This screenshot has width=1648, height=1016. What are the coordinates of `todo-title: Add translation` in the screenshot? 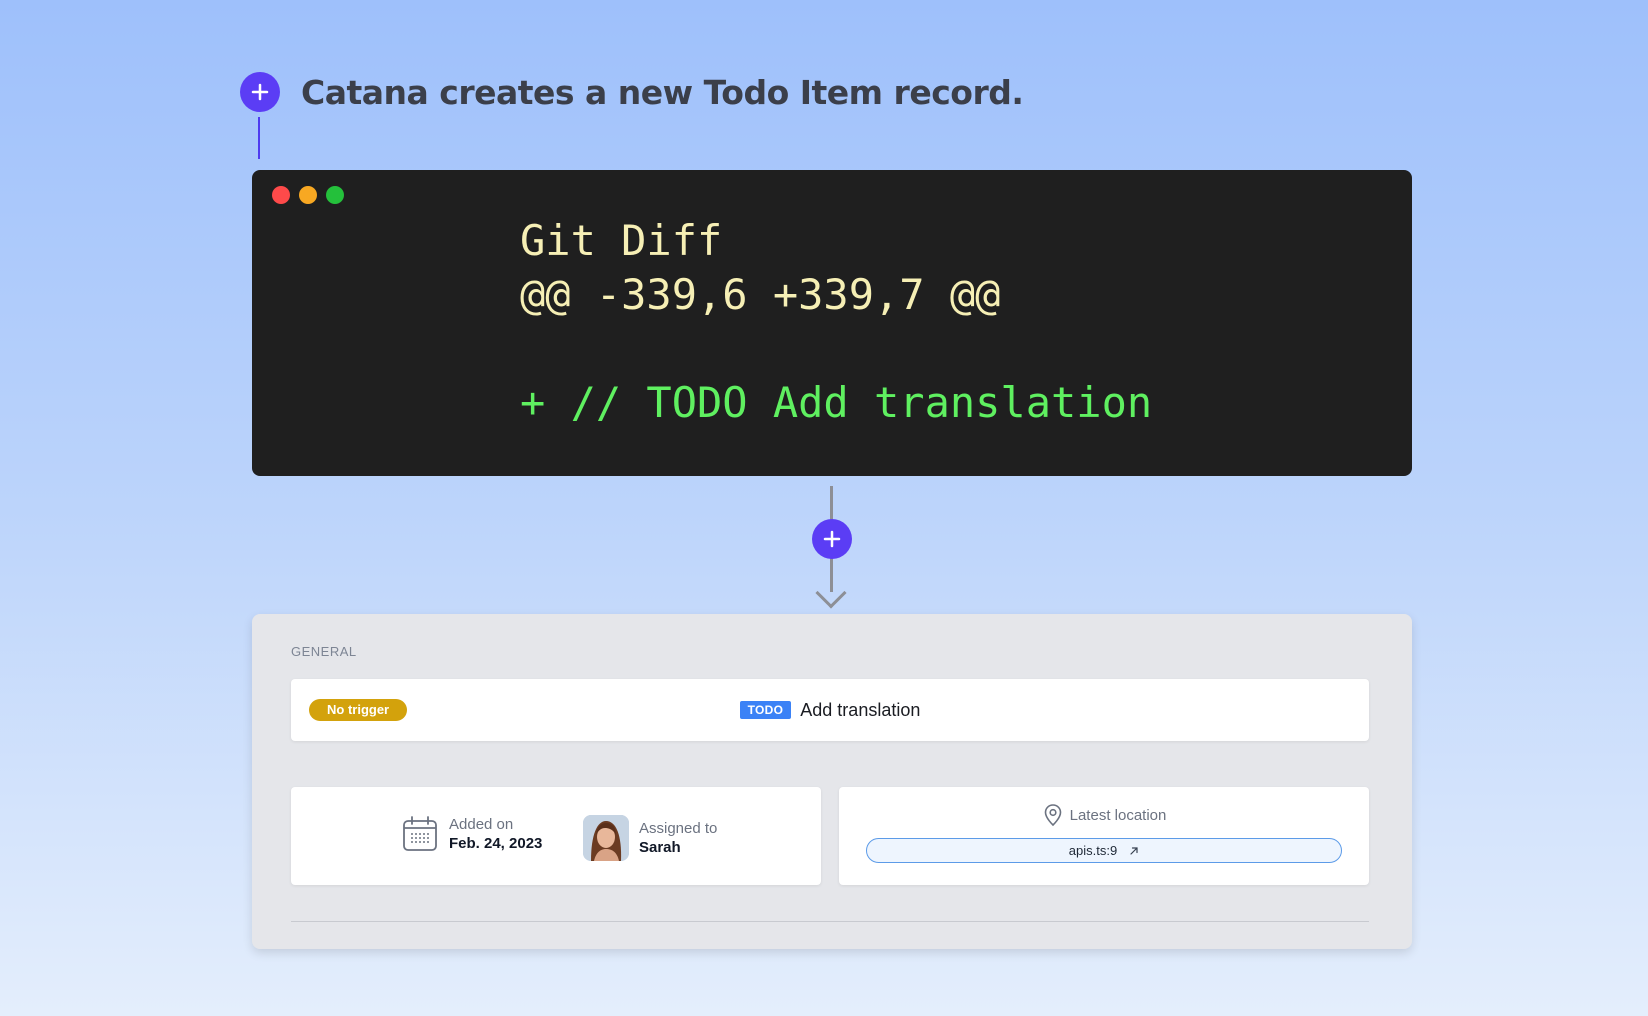 It's located at (860, 709).